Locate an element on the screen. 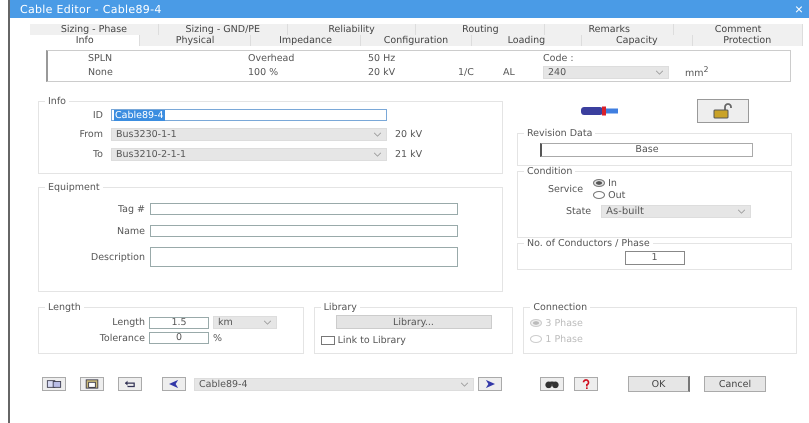  tab: Remarks is located at coordinates (609, 29).